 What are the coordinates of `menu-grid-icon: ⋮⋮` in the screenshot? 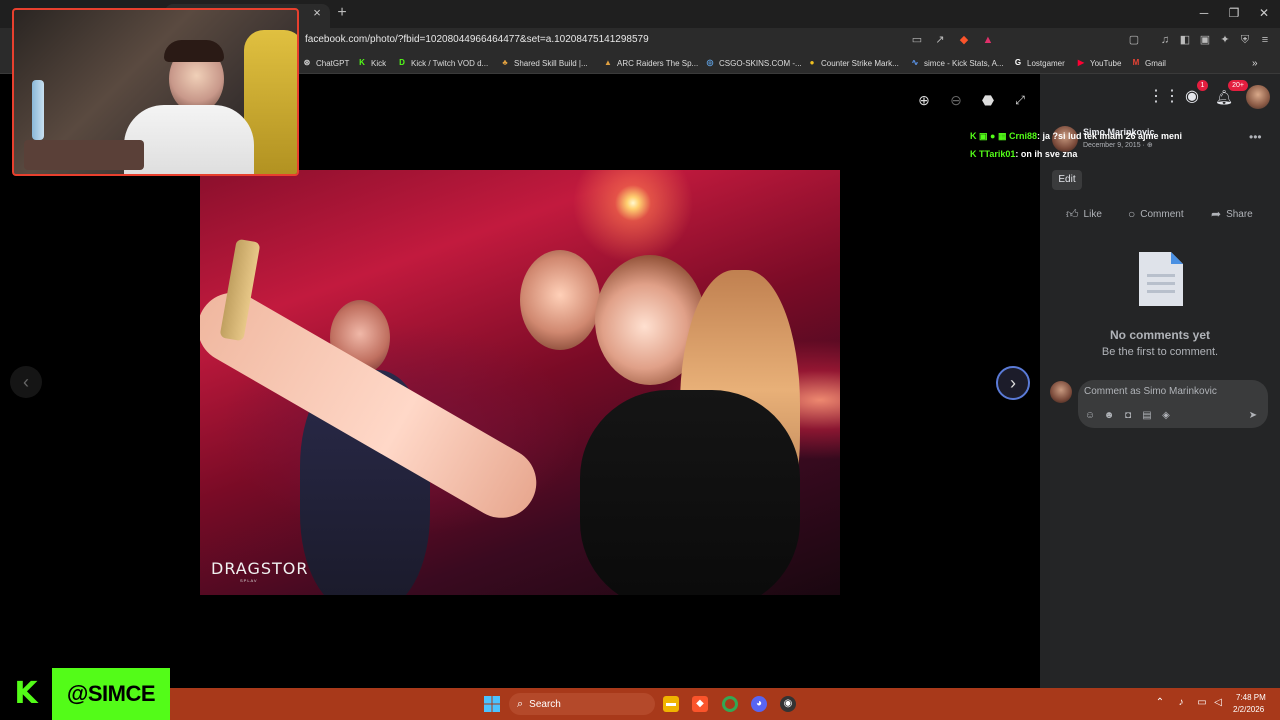 It's located at (1164, 97).